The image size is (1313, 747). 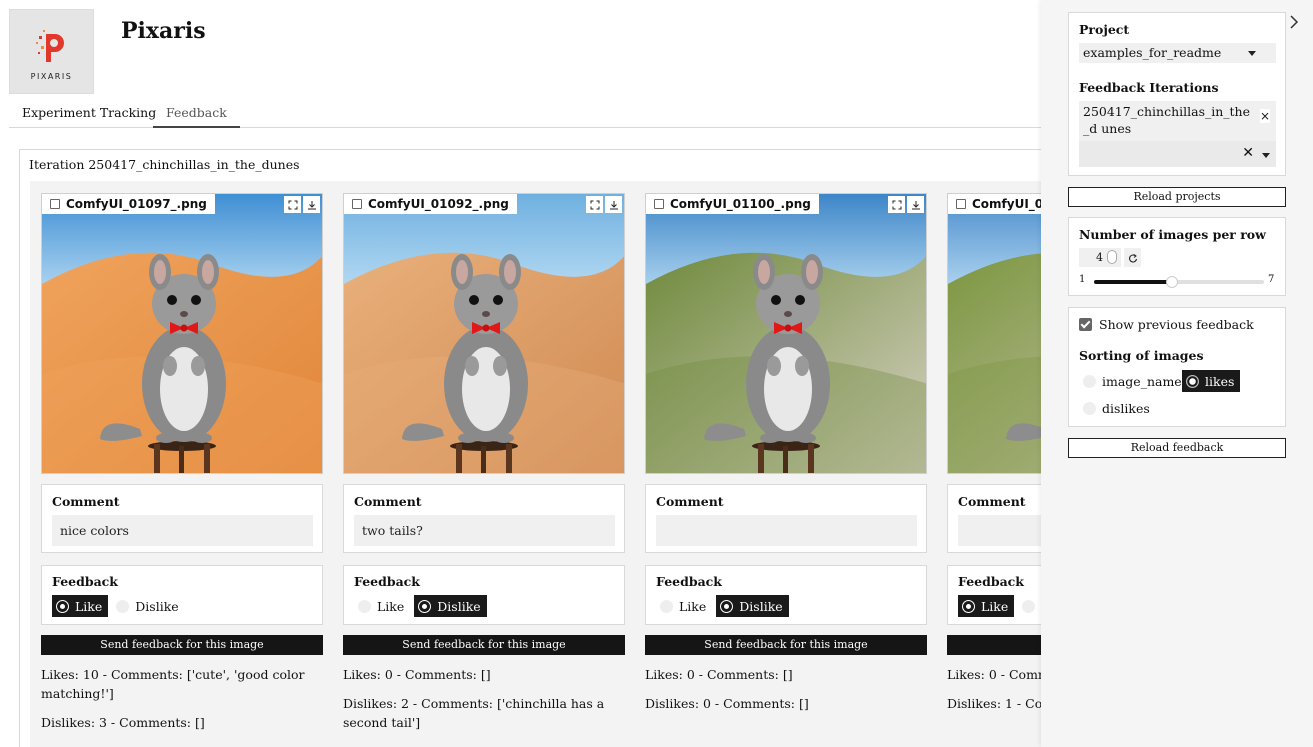 I want to click on radio-selected-icon, so click(x=1192, y=381).